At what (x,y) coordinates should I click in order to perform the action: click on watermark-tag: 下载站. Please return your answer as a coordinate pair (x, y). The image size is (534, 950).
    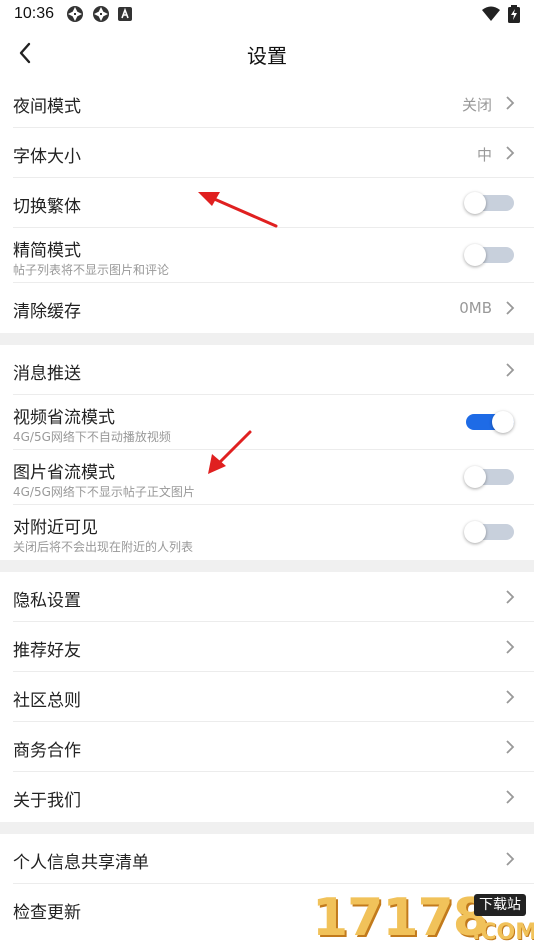
    Looking at the image, I should click on (500, 905).